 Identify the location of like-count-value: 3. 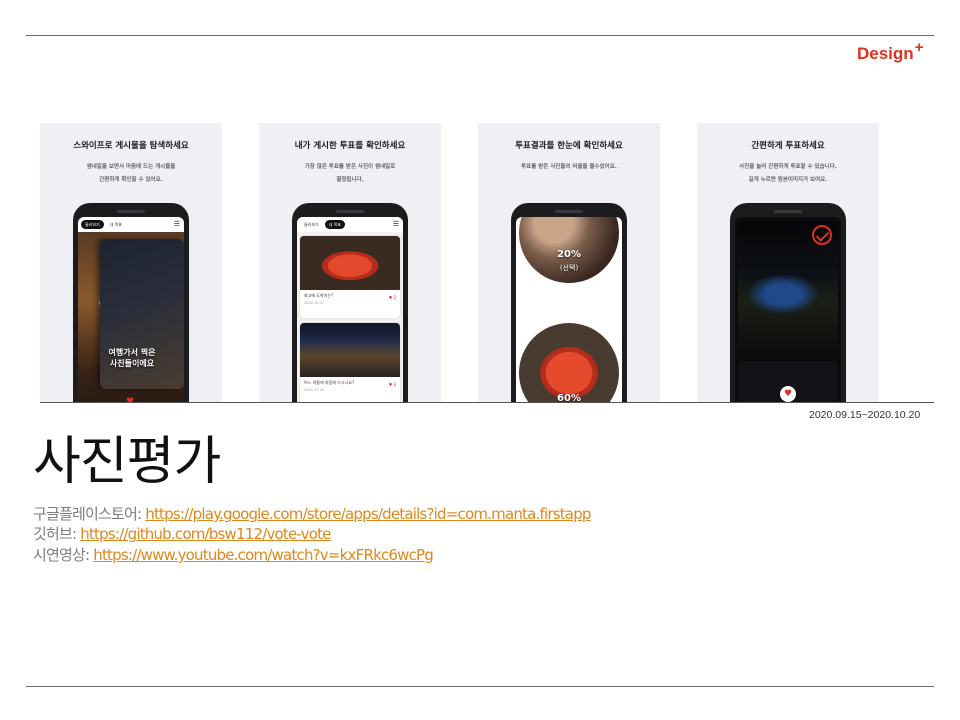
(394, 384).